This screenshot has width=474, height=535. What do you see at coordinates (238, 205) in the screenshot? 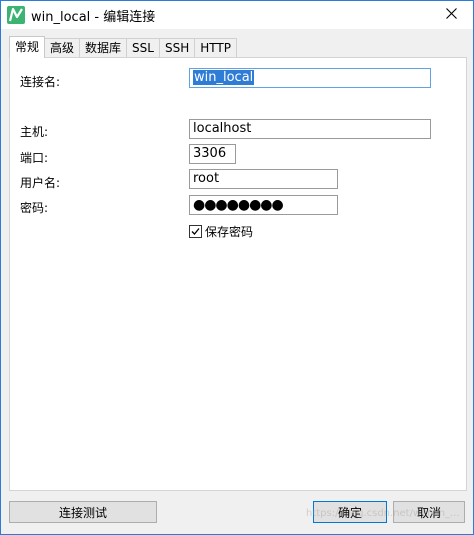
I see `password-mask: ●●●●●●●●` at bounding box center [238, 205].